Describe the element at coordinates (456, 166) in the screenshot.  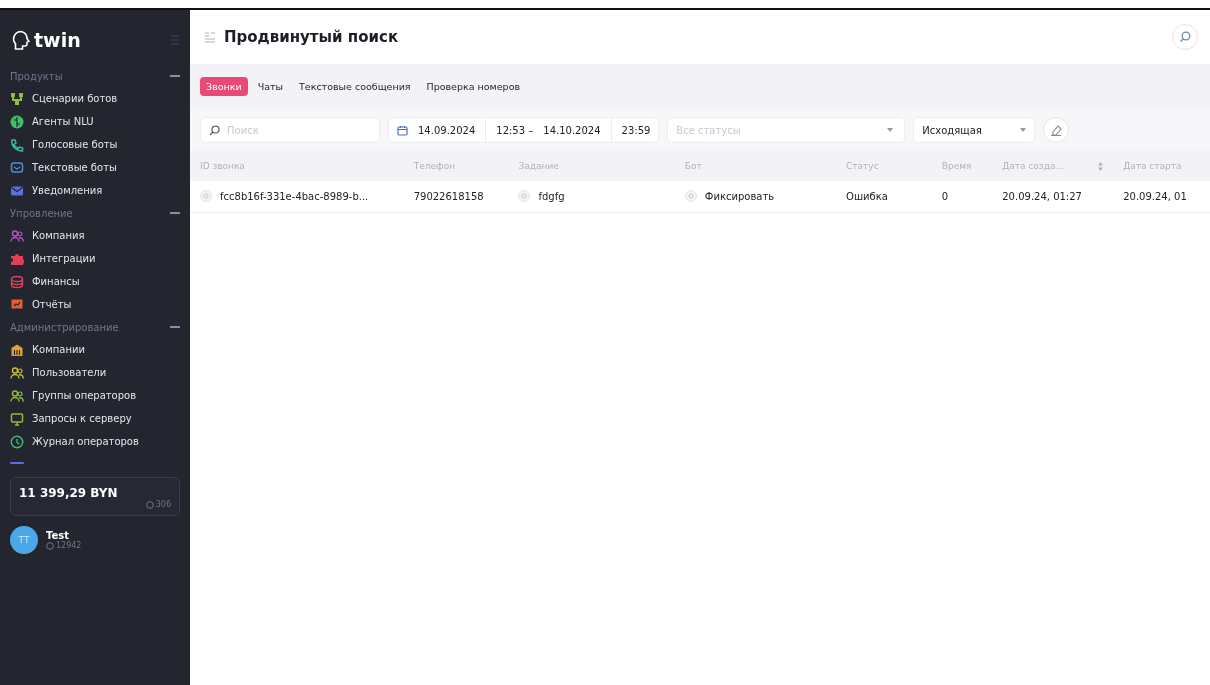
I see `column-header: Телефон` at that location.